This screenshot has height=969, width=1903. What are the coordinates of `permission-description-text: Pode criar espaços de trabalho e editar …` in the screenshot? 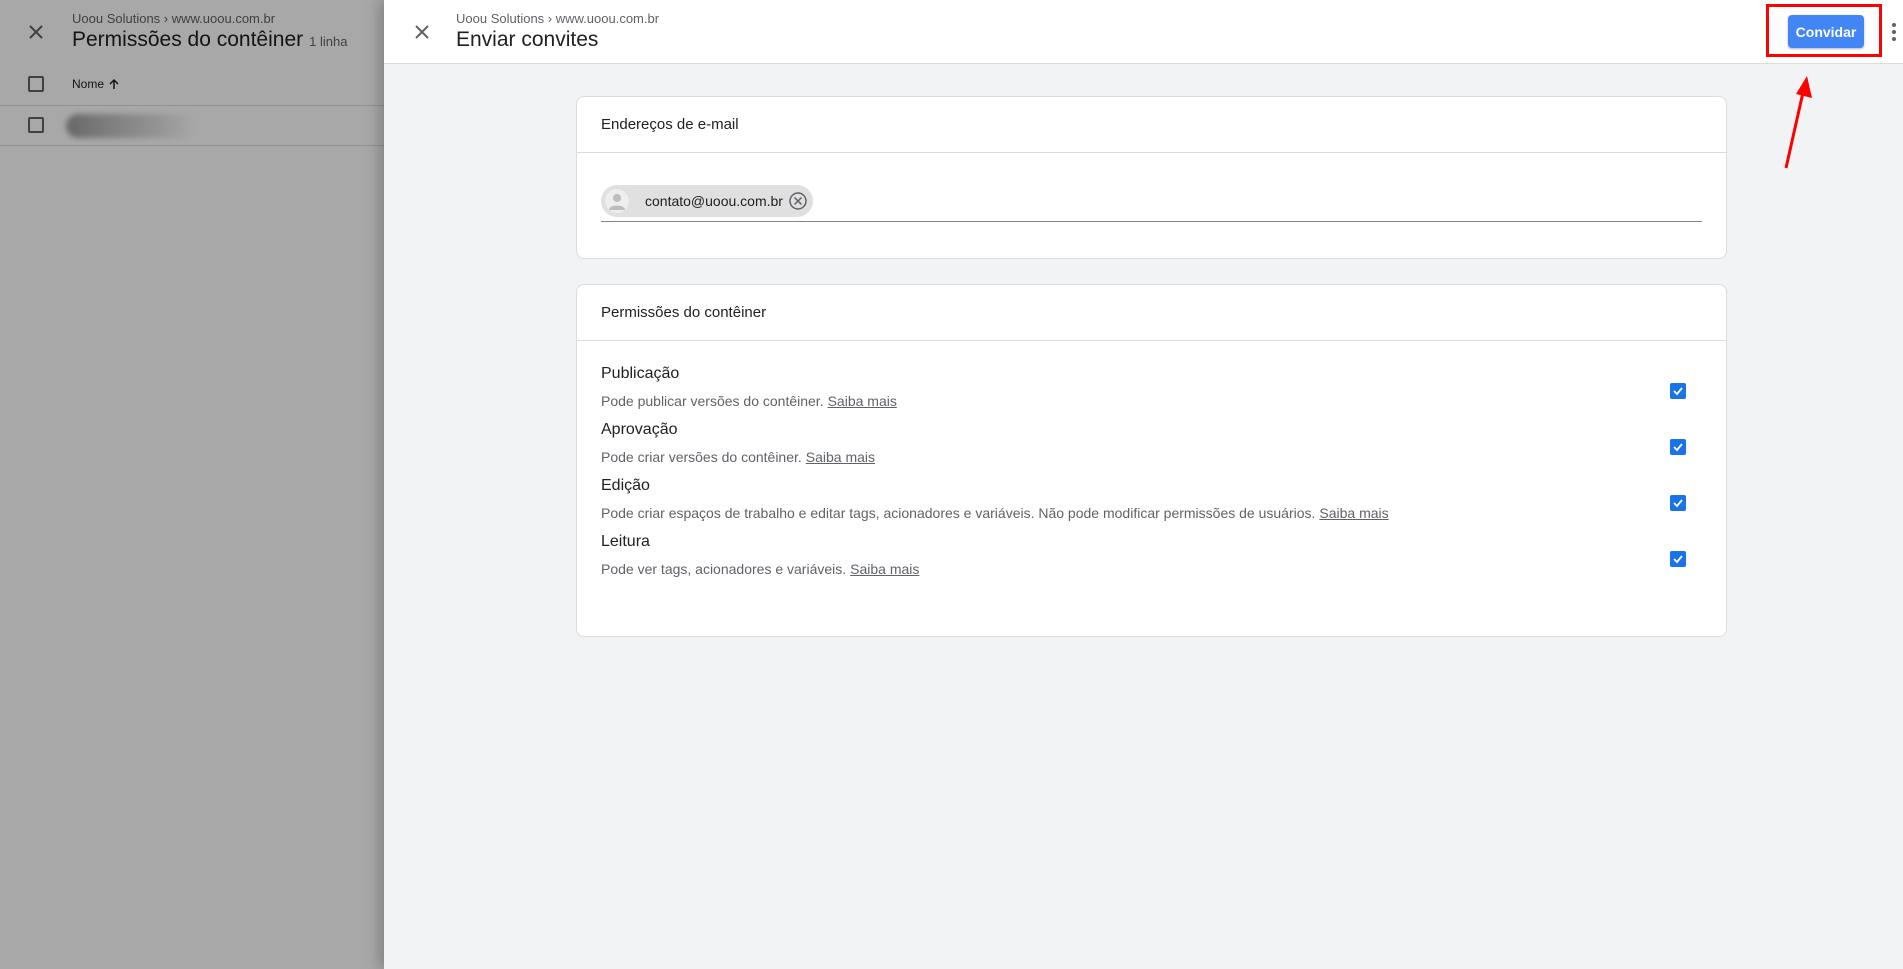 It's located at (958, 513).